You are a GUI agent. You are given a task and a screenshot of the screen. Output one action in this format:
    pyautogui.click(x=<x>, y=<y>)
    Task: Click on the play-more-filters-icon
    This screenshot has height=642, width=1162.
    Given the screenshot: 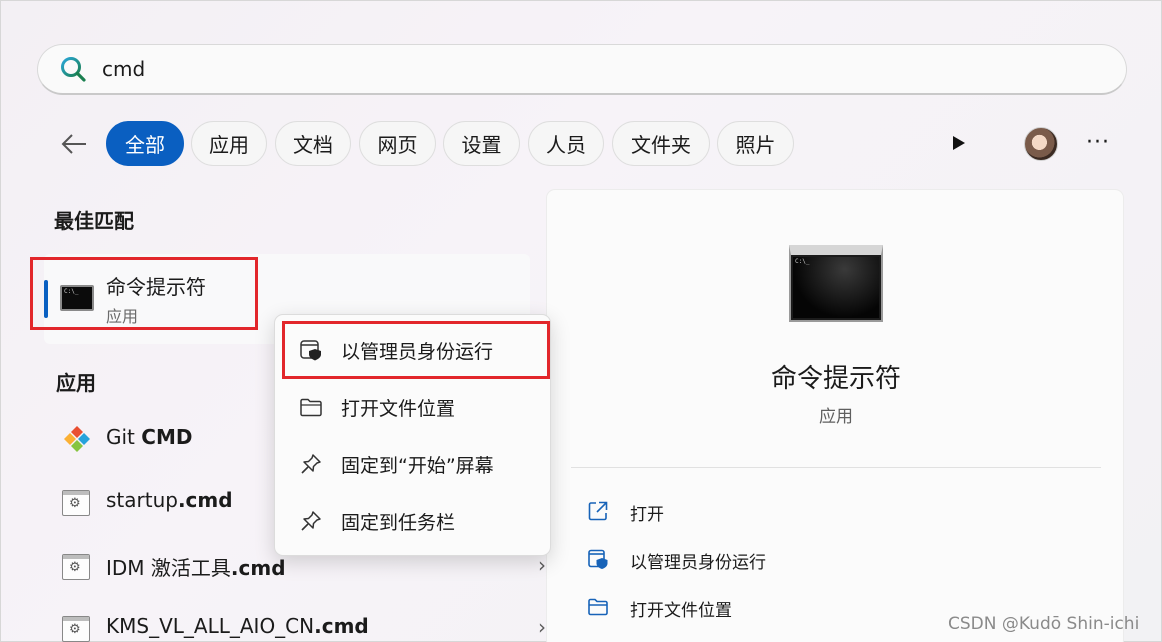 What is the action you would take?
    pyautogui.click(x=958, y=143)
    